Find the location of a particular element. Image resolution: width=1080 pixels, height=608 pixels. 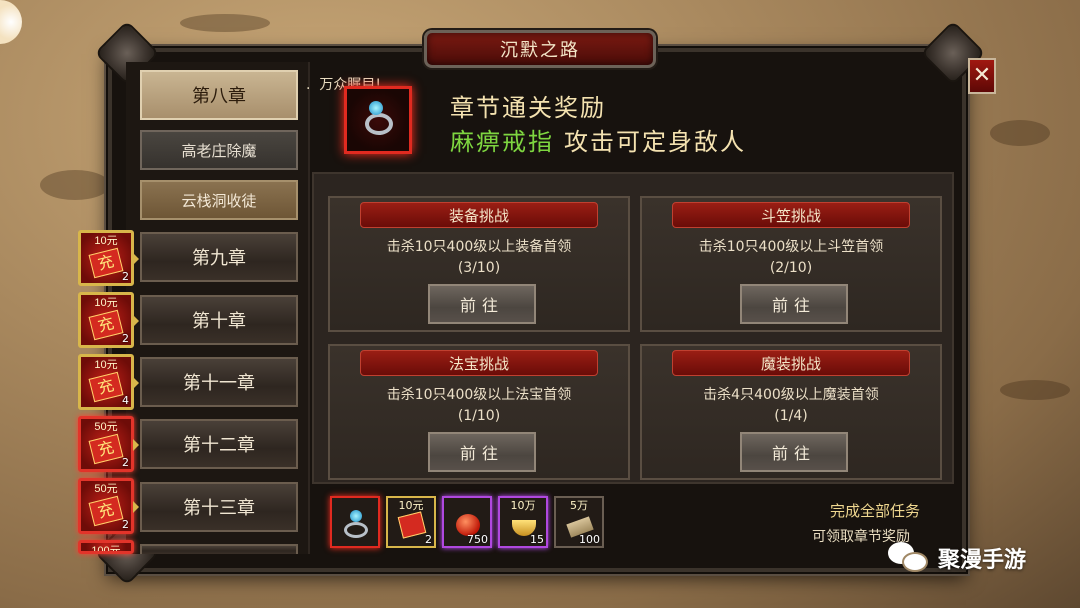

reward-count: 750 is located at coordinates (477, 539).